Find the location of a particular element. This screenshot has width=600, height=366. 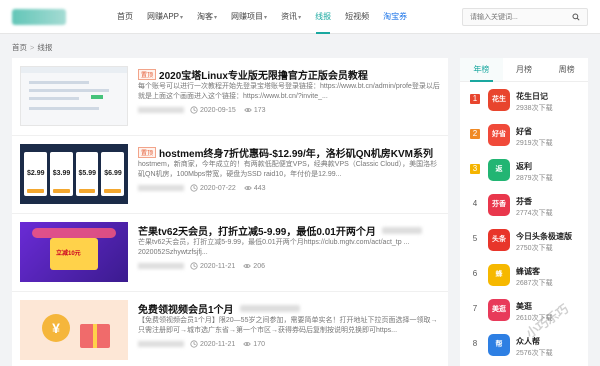

app-name: 今日头条极速版 is located at coordinates (544, 236).